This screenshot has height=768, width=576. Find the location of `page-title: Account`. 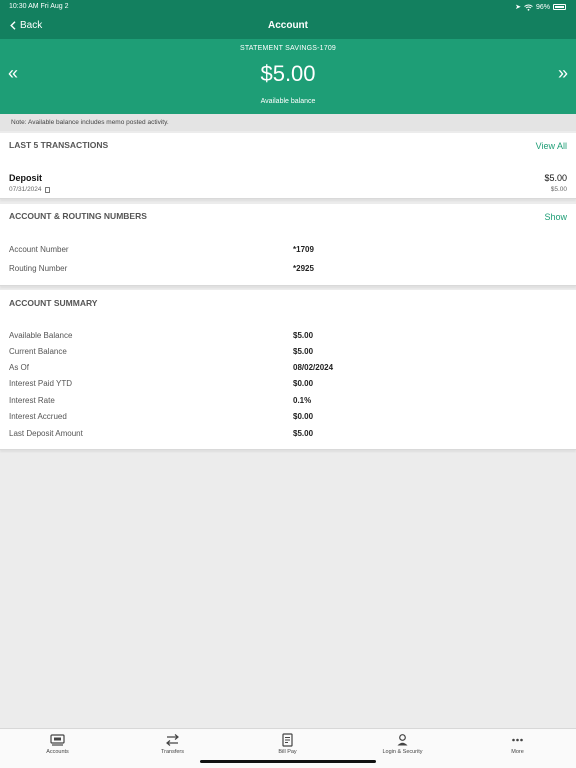

page-title: Account is located at coordinates (288, 25).